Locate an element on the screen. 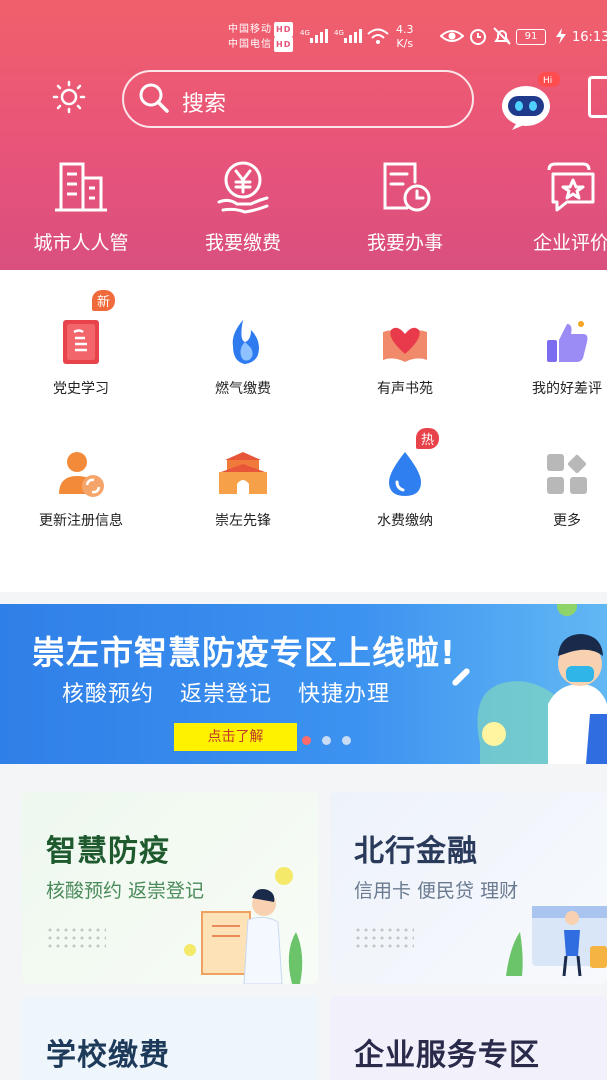 This screenshot has height=1080, width=607. chat-star-icon is located at coordinates (571, 187).